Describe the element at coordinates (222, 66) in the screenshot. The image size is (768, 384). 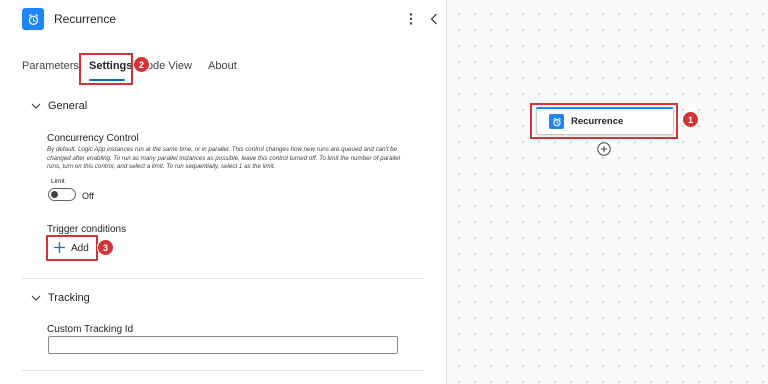
I see `tab-about: About` at that location.